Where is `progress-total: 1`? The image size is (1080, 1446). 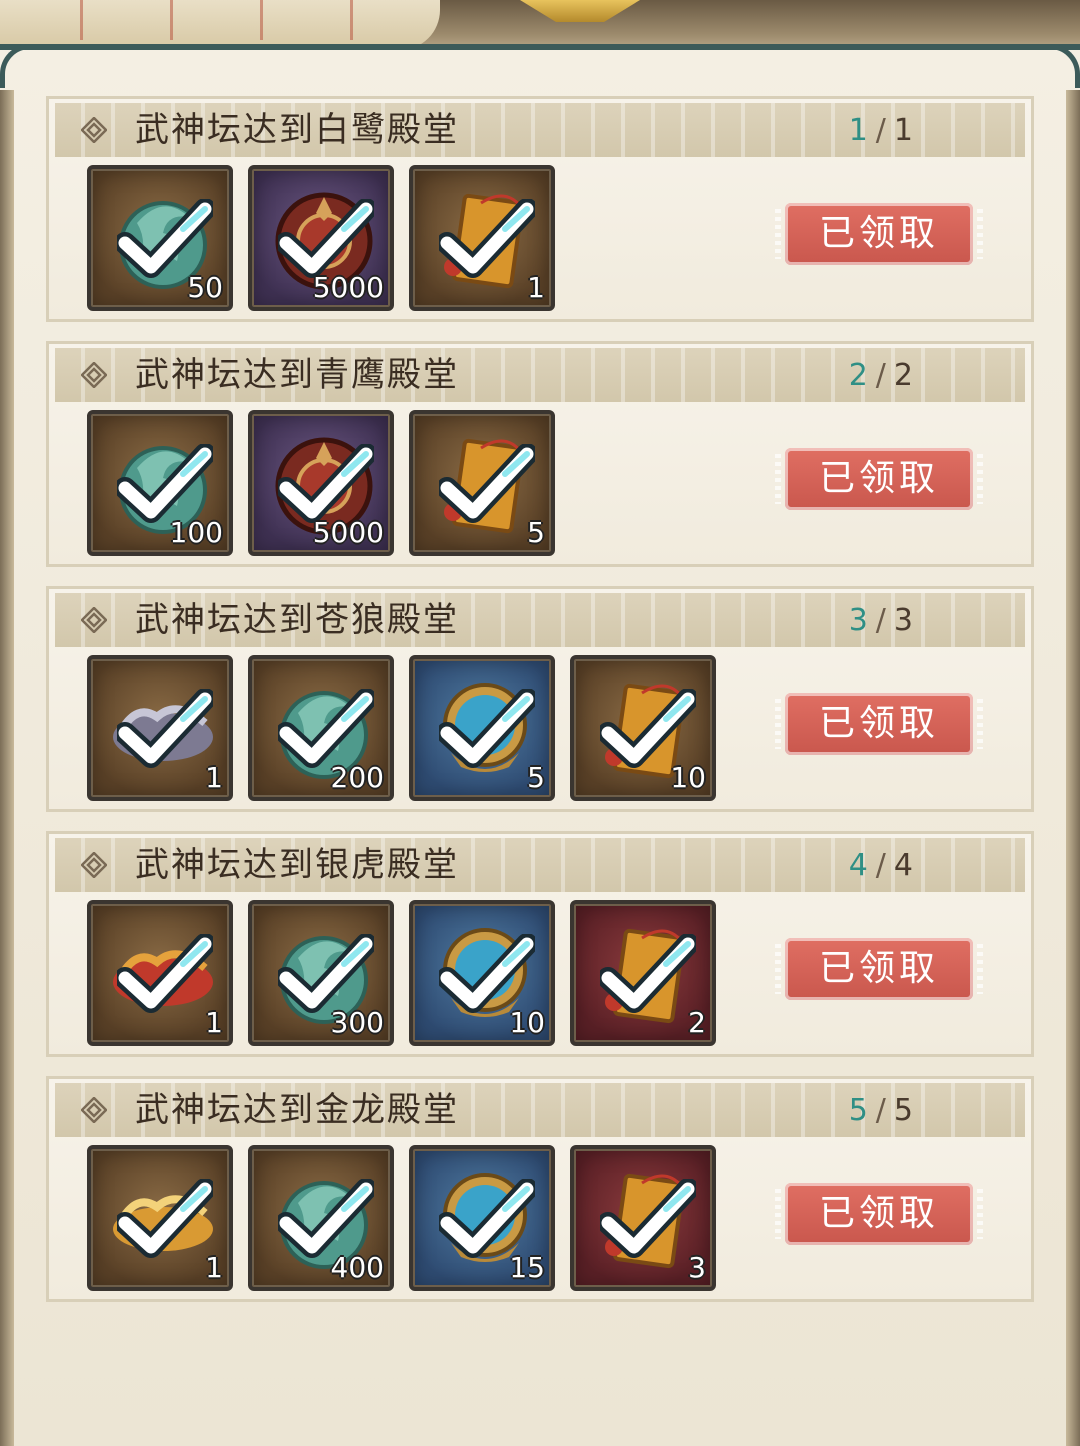 progress-total: 1 is located at coordinates (903, 130).